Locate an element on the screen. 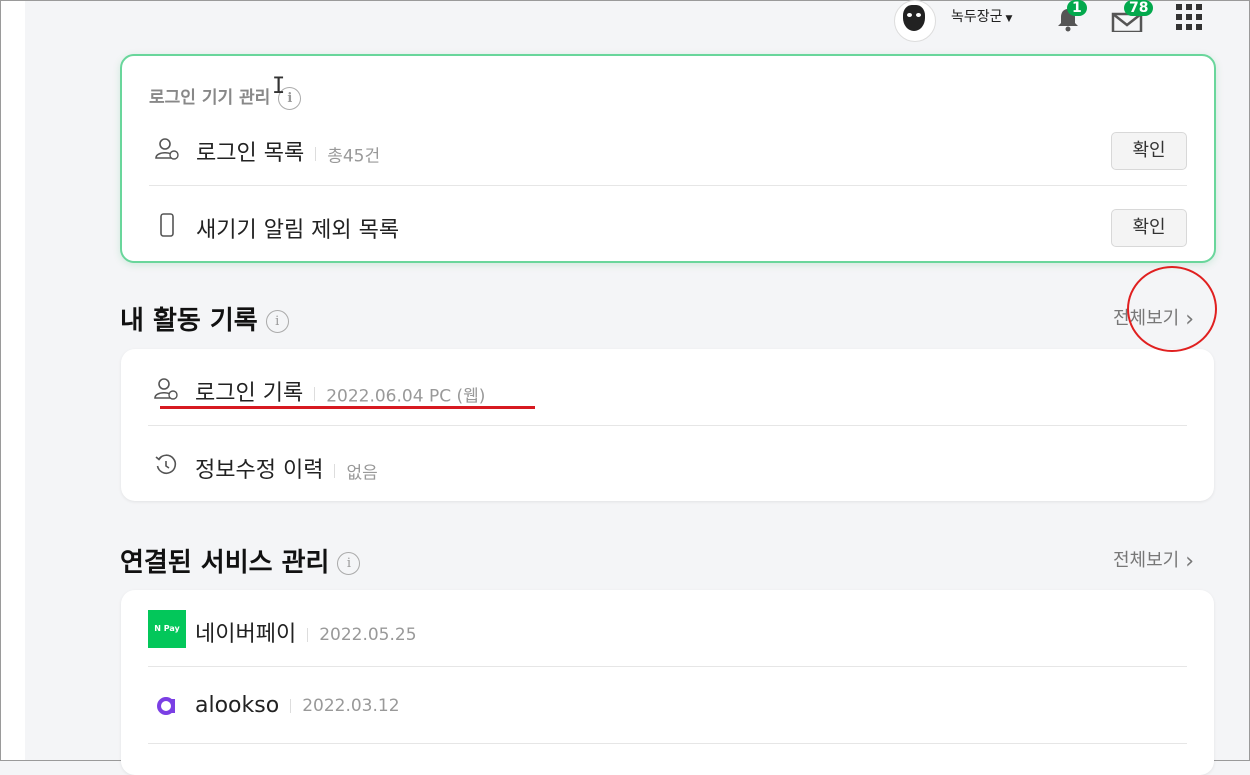  login-history-row: 로그인 기록 2022.06.04 PC (웹) is located at coordinates (667, 387).